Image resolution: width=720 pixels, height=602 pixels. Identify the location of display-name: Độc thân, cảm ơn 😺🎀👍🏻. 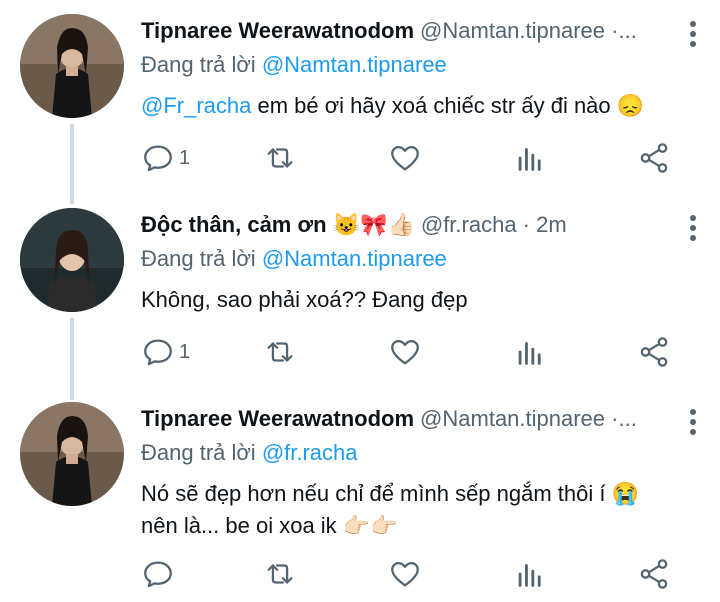
(278, 224).